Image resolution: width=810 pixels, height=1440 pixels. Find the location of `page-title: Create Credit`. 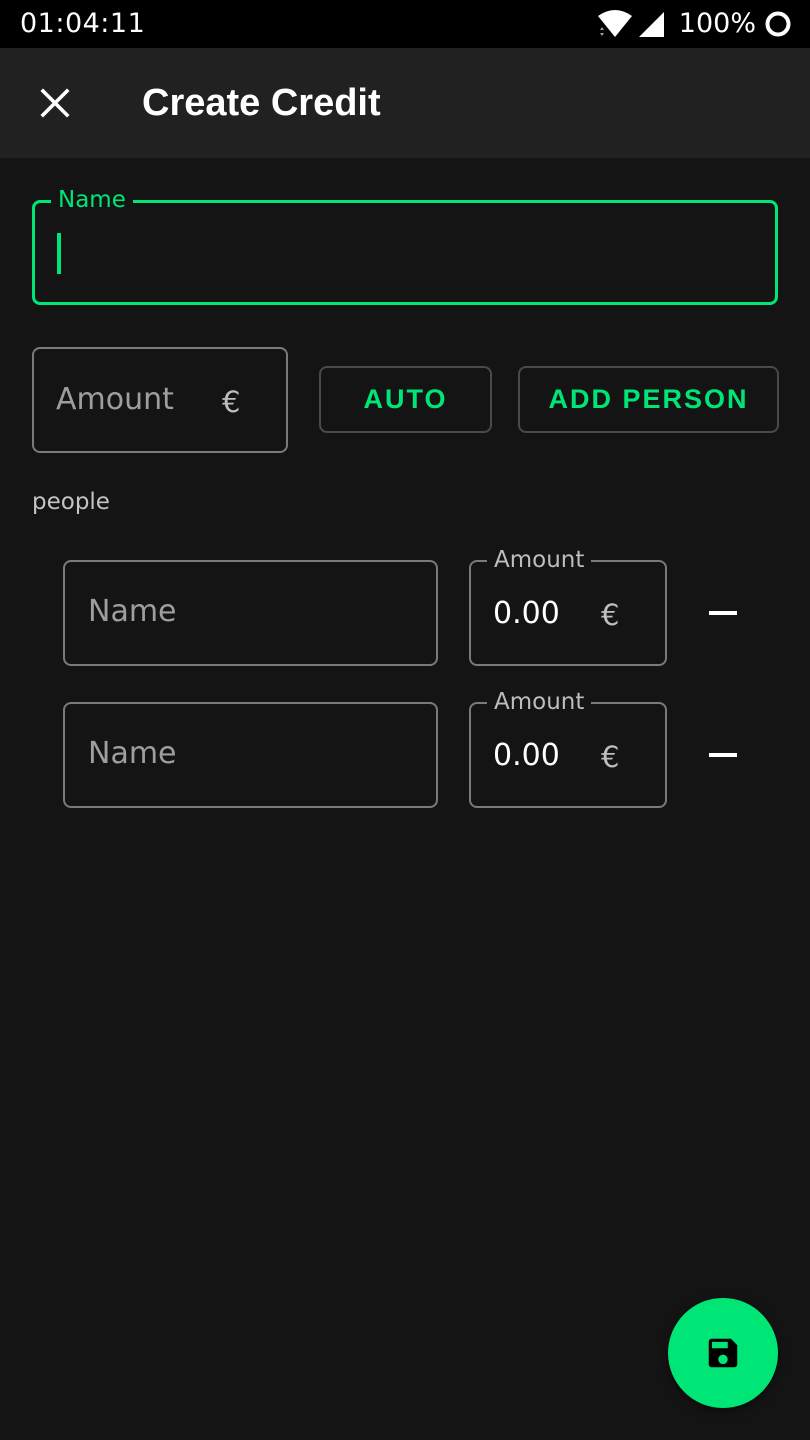

page-title: Create Credit is located at coordinates (261, 103).